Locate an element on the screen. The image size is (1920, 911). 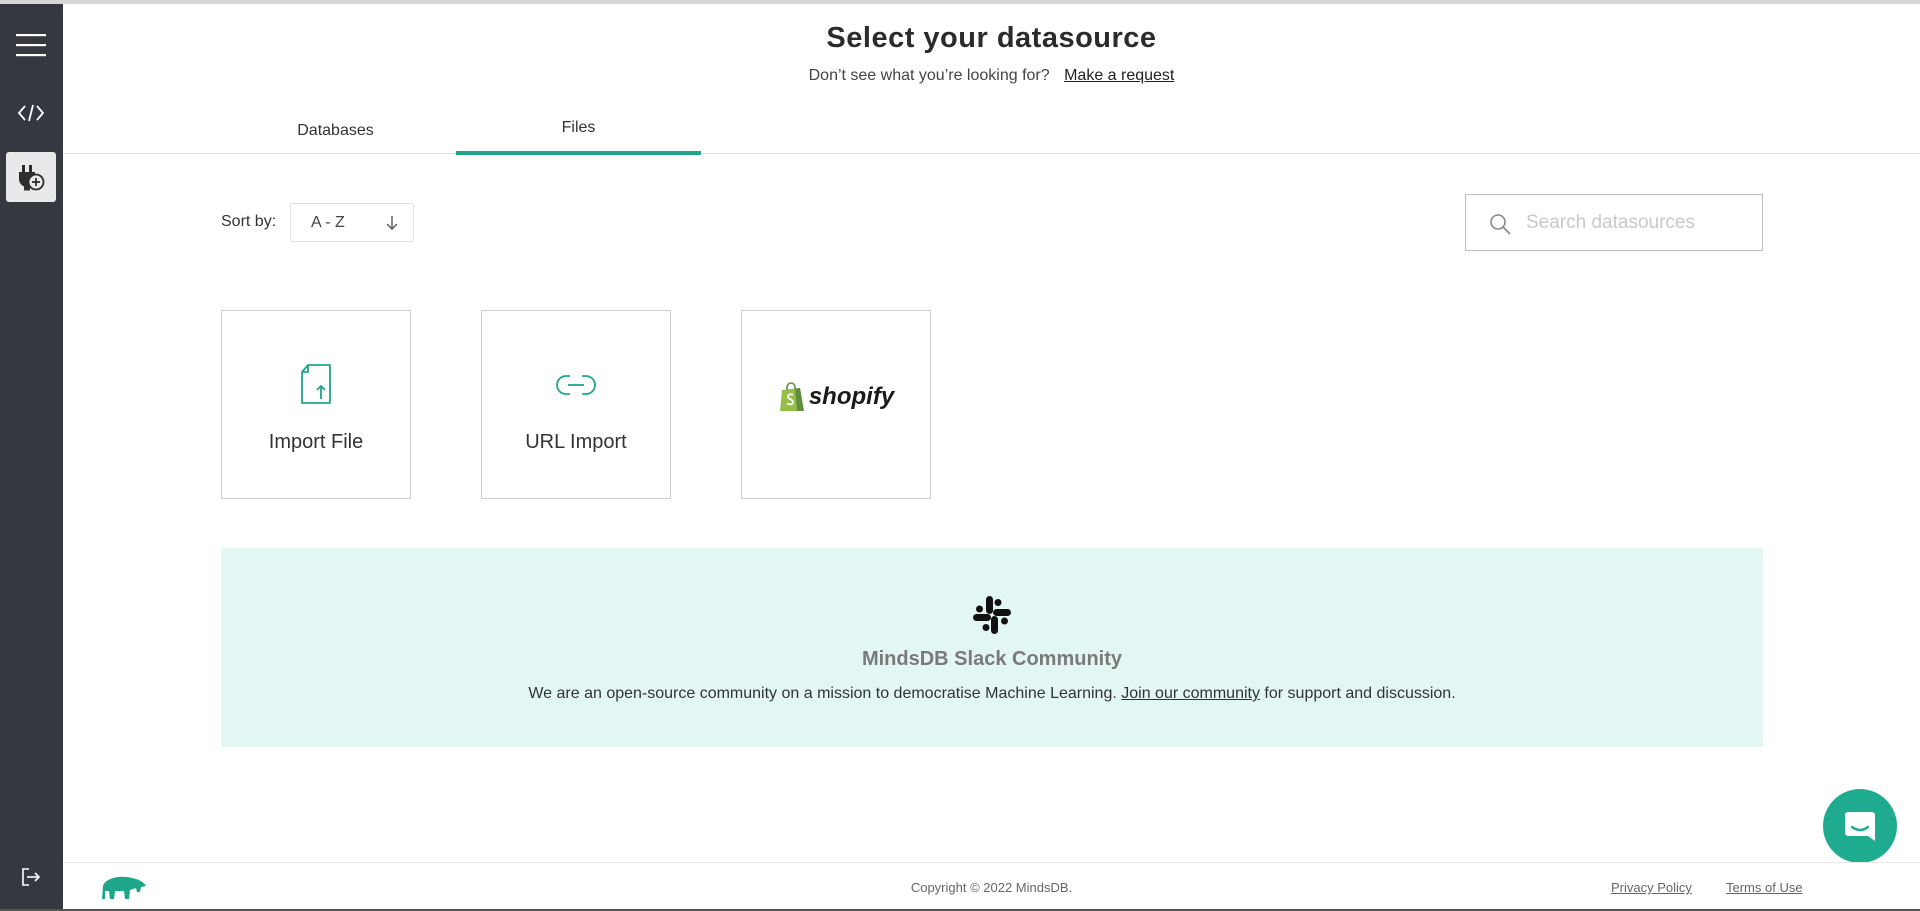
shopify-logo: shopify is located at coordinates (836, 397).